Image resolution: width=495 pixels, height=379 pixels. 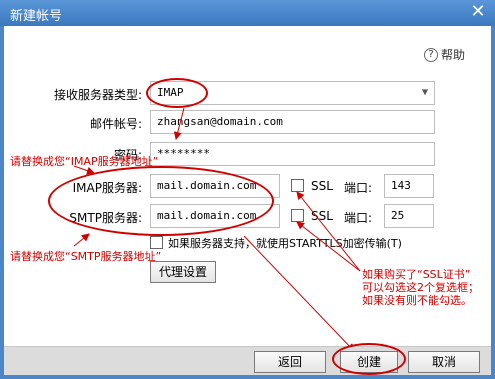 I want to click on create-highlight, so click(x=369, y=359).